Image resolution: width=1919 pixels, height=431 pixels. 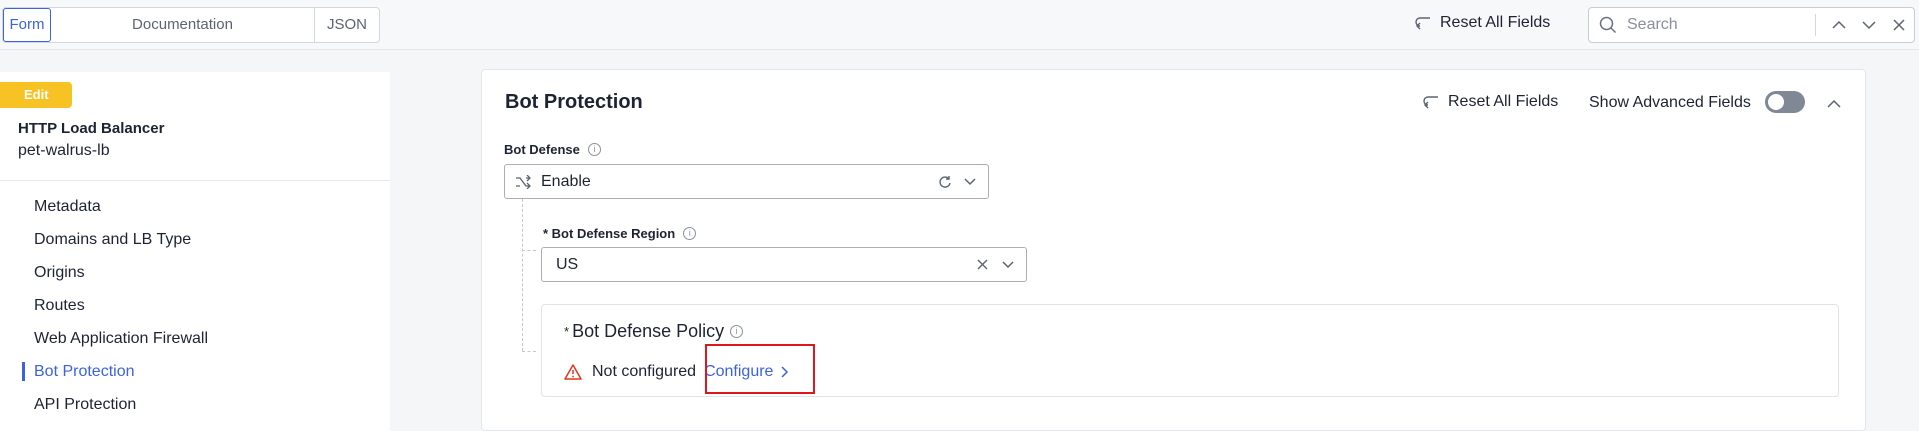 What do you see at coordinates (1721, 25) in the screenshot?
I see `search-input: Search` at bounding box center [1721, 25].